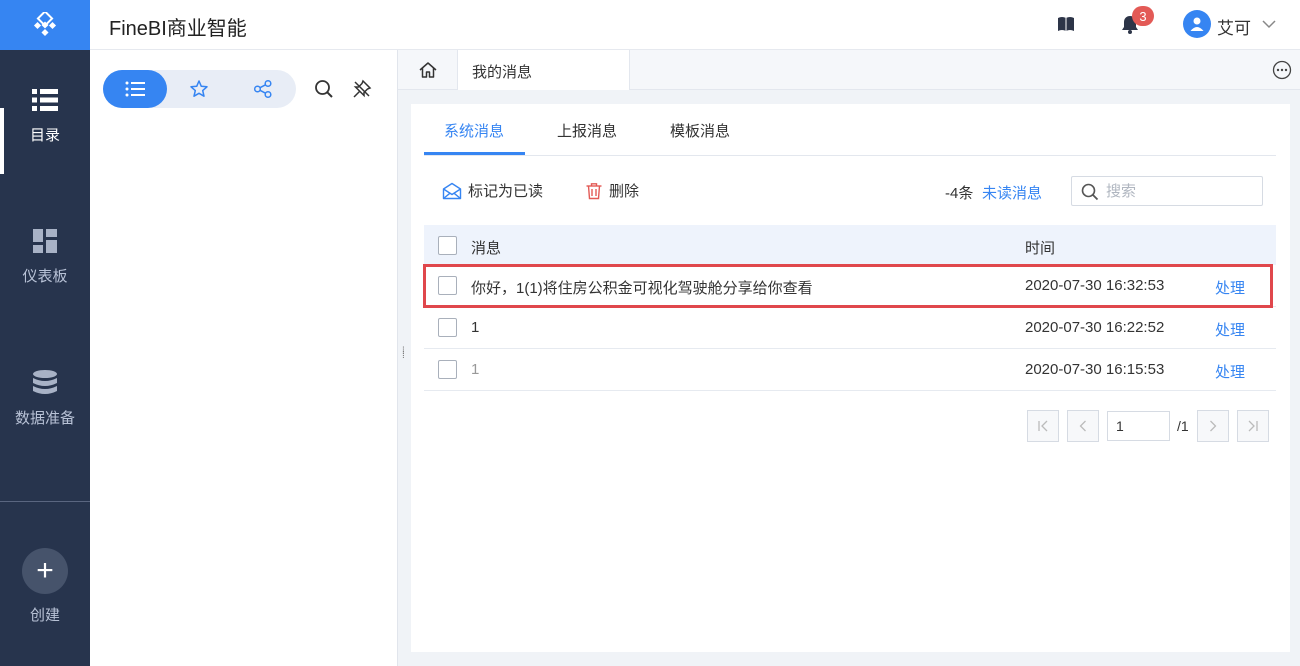  What do you see at coordinates (1067, 25) in the screenshot?
I see `book-icon` at bounding box center [1067, 25].